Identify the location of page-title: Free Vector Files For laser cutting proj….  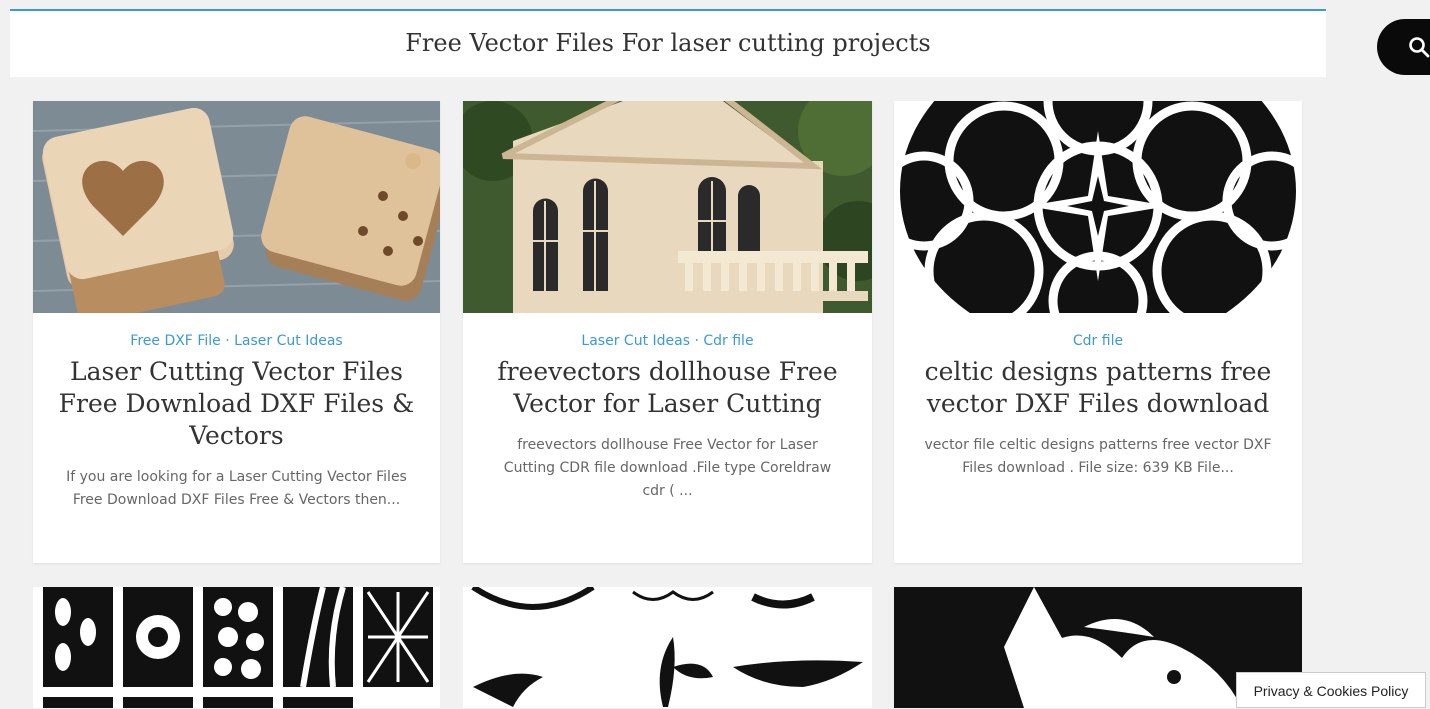
(668, 43).